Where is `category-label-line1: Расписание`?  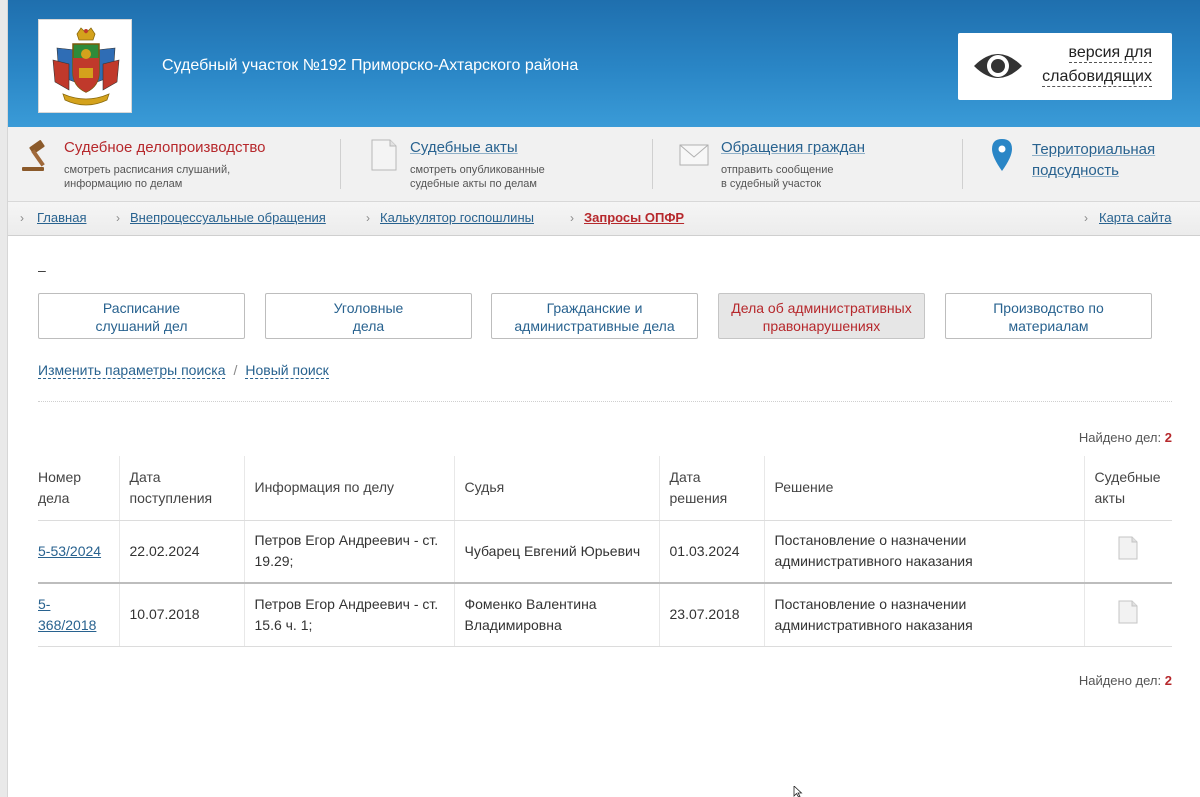
category-label-line1: Расписание is located at coordinates (141, 308).